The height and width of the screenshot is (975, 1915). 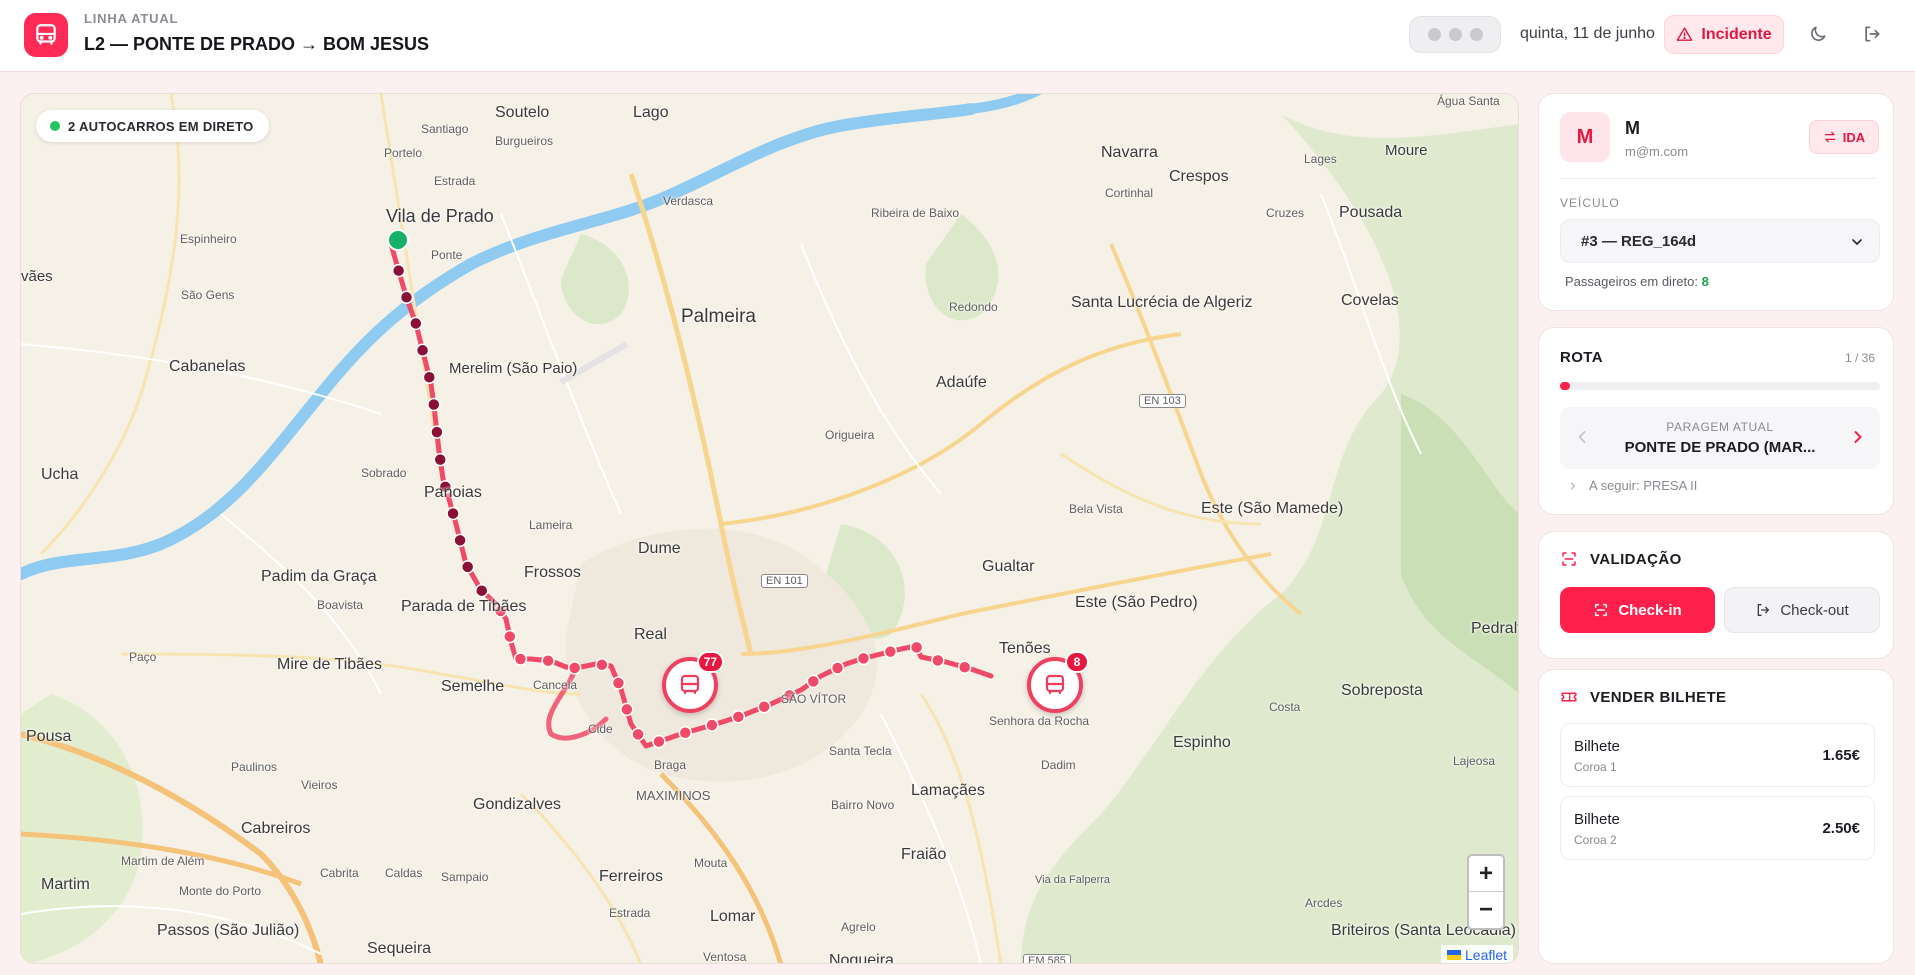 I want to click on dark-mode-toggle, so click(x=1818, y=34).